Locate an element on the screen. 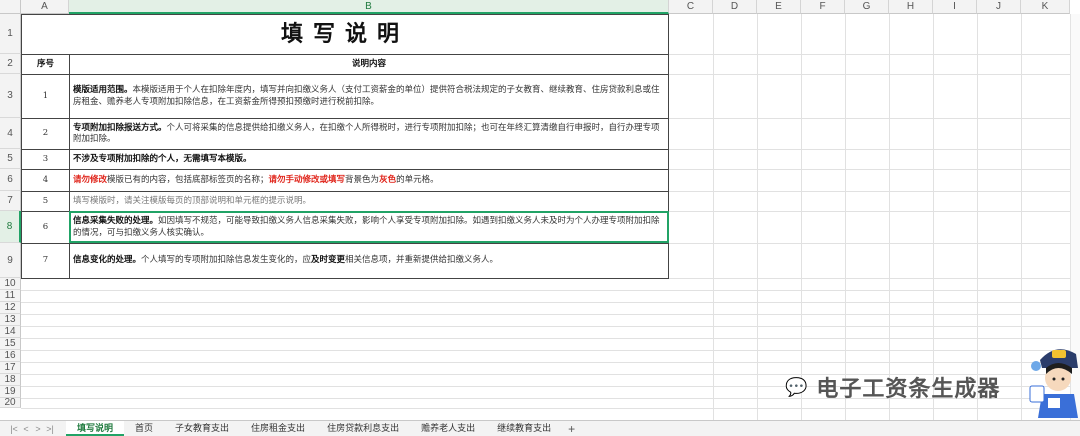  row-number: 7 is located at coordinates (45, 261).